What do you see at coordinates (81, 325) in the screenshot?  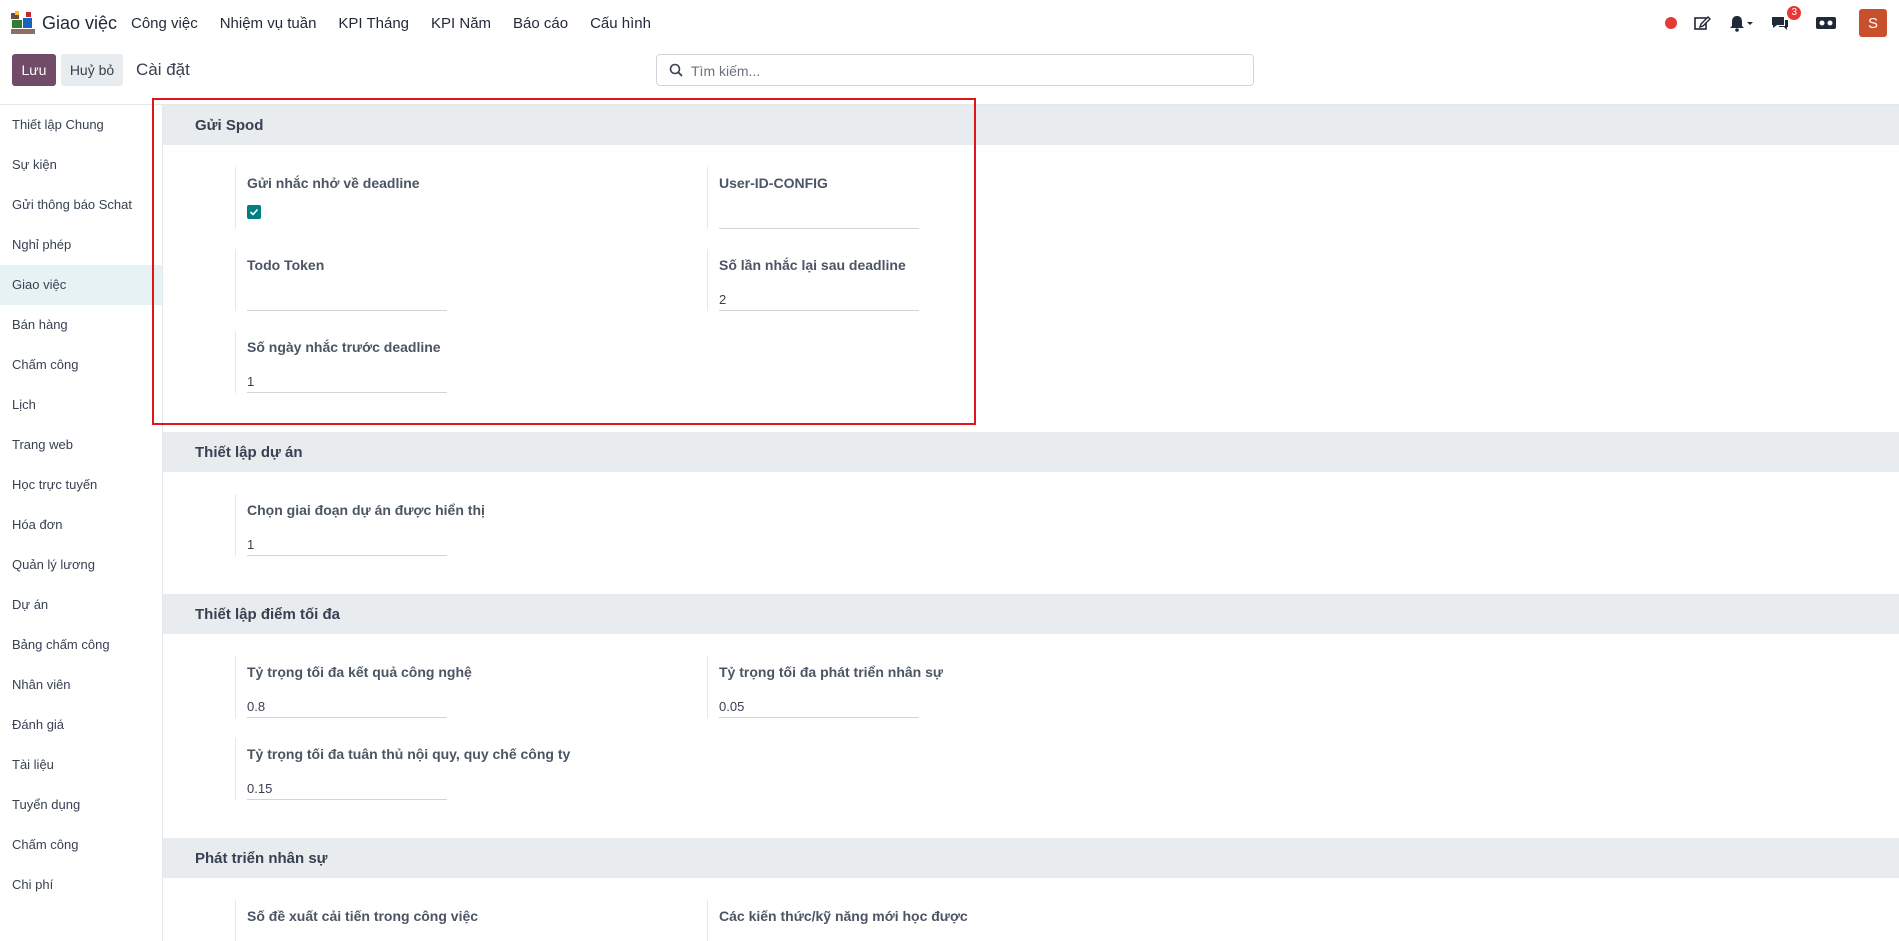 I see `sidebar-item-ban-hang: Bán hàng` at bounding box center [81, 325].